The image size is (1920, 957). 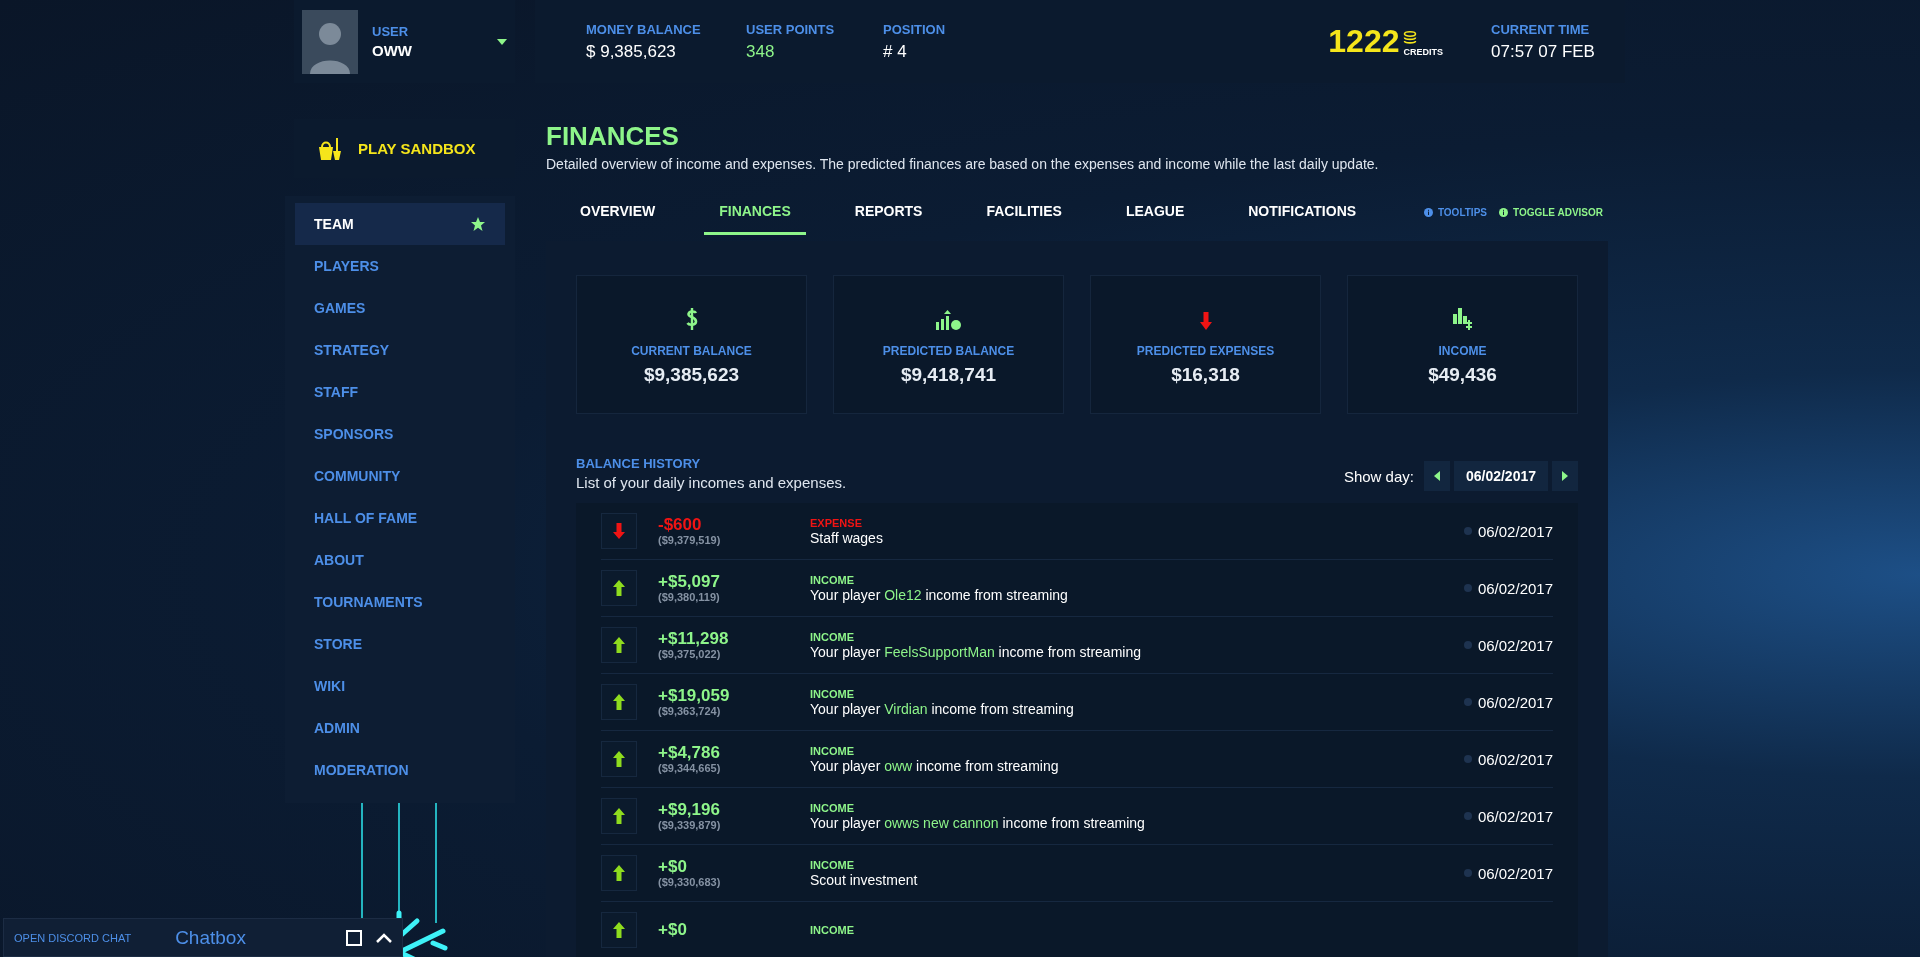 I want to click on triangle-left-icon, so click(x=1436, y=476).